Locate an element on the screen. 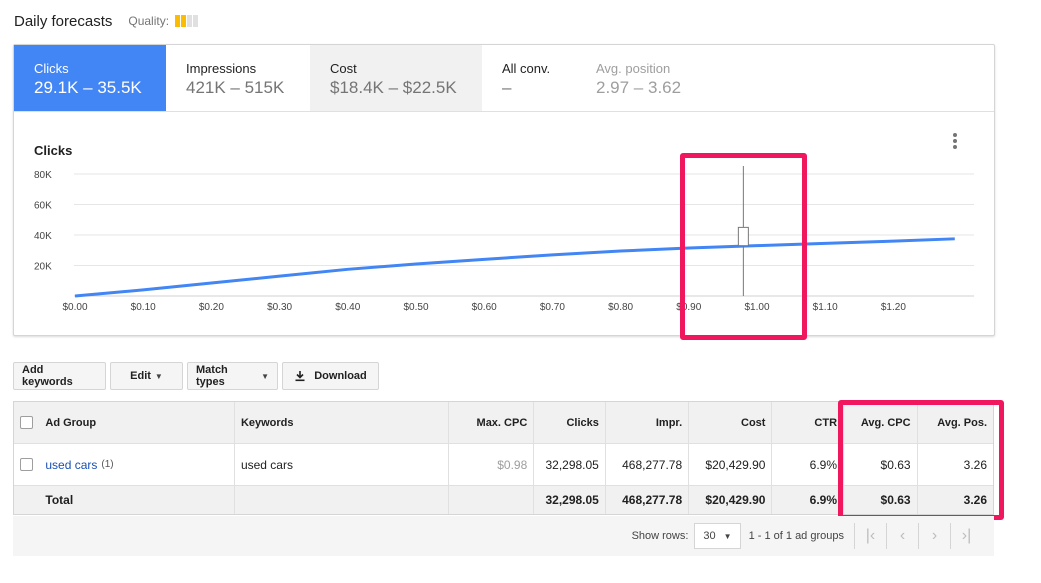 The height and width of the screenshot is (583, 1041). total-clicks: 32,298.05 is located at coordinates (570, 500).